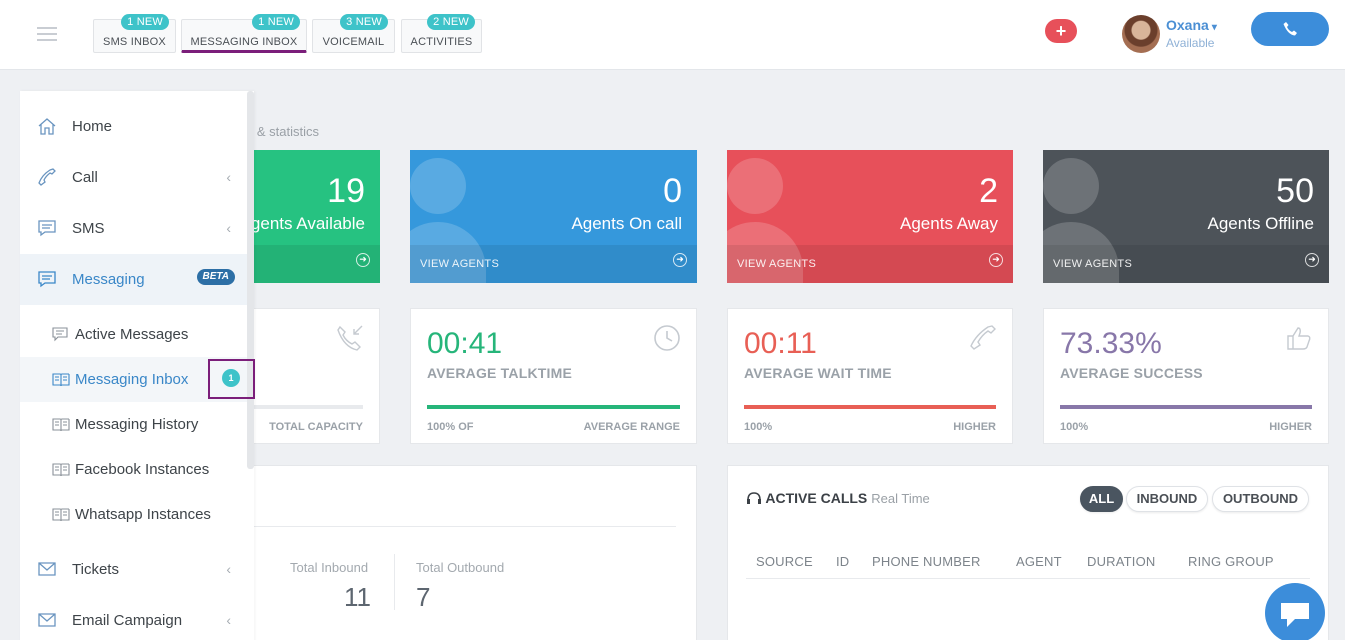  Describe the element at coordinates (754, 498) in the screenshot. I see `headset-icon` at that location.